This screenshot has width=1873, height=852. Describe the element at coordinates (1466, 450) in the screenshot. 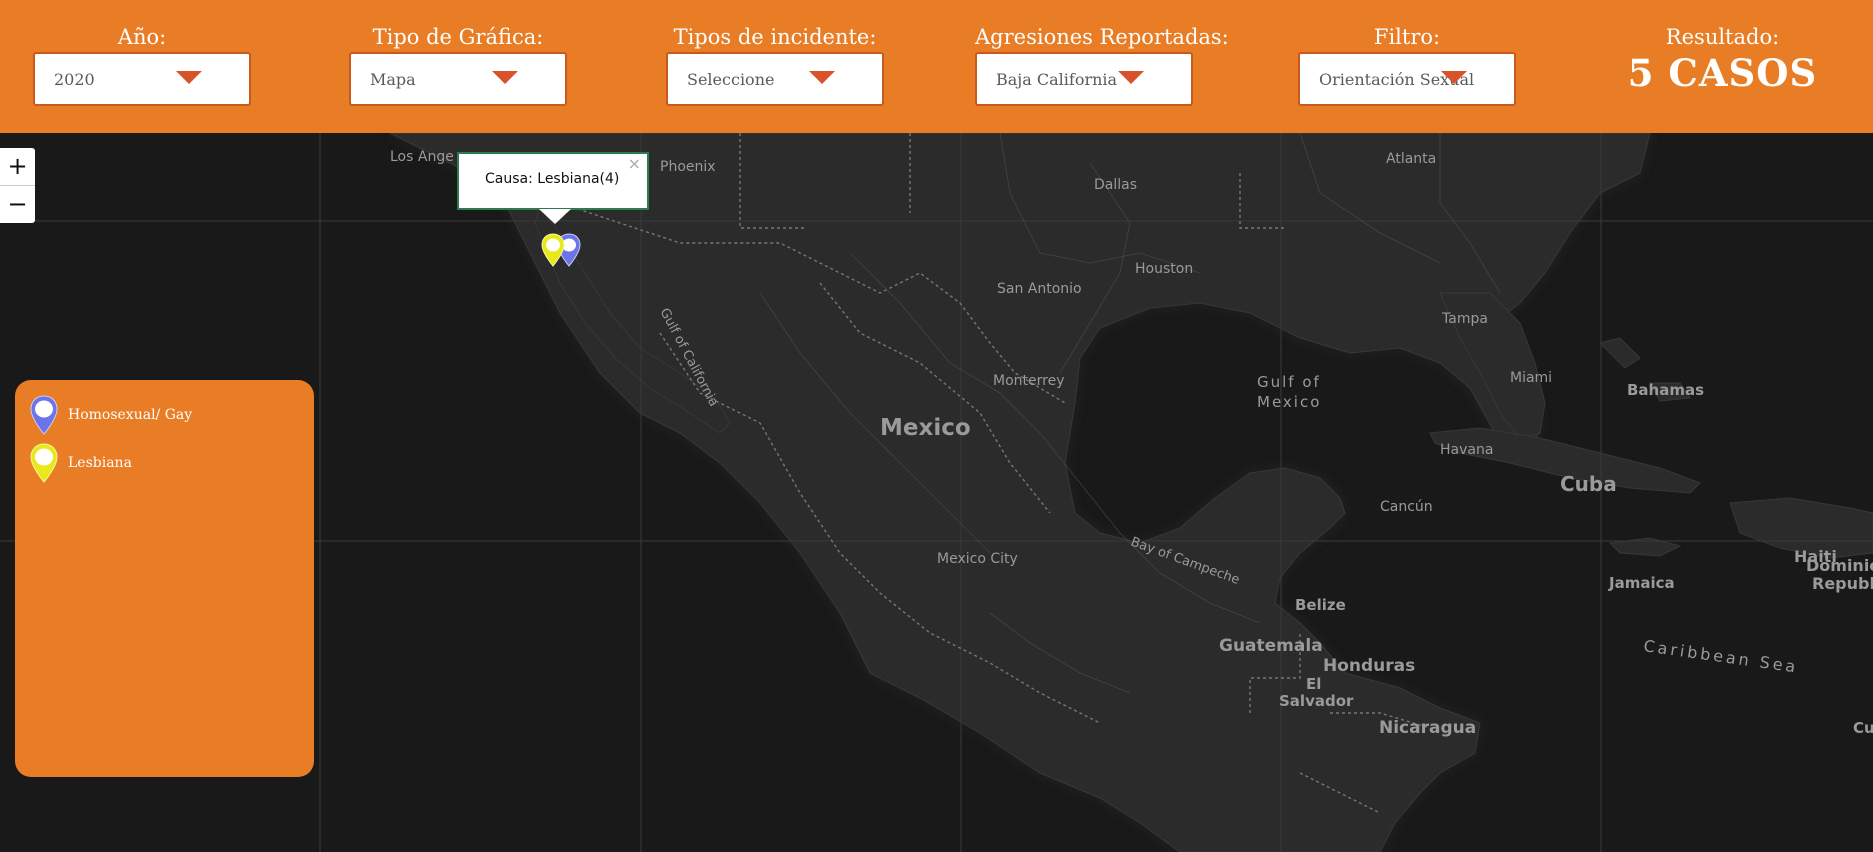

I see `map-label-havana: Havana` at that location.